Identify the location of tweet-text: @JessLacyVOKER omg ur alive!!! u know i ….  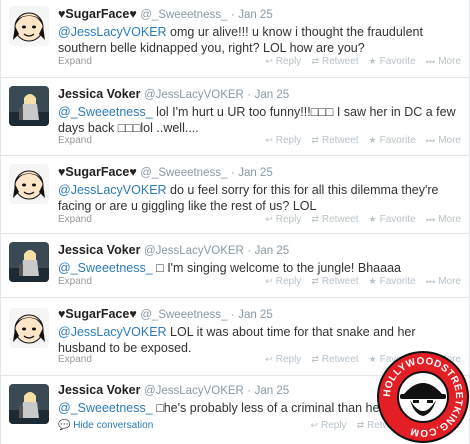
(259, 40).